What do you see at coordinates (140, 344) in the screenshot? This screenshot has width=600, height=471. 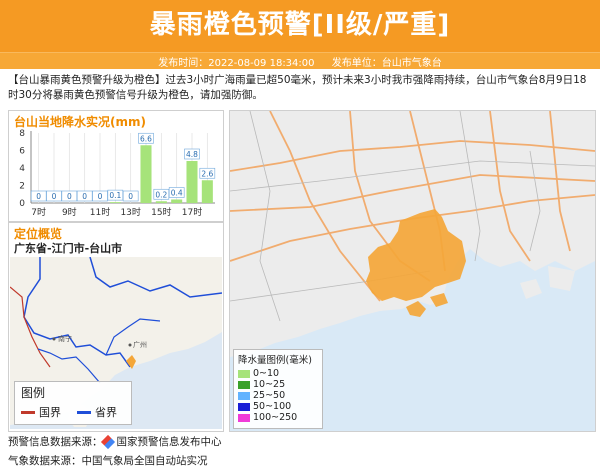 I see `map-label-city2: 广州` at bounding box center [140, 344].